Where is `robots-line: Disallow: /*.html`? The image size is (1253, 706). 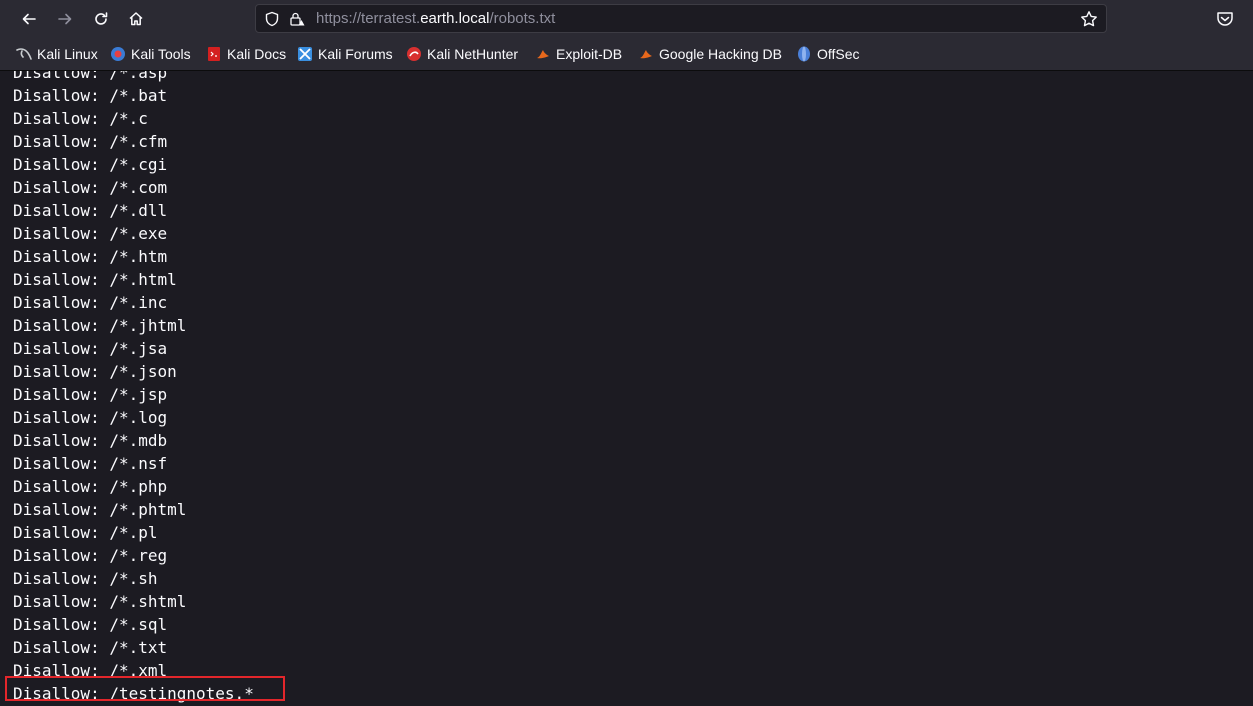
robots-line: Disallow: /*.html is located at coordinates (95, 279).